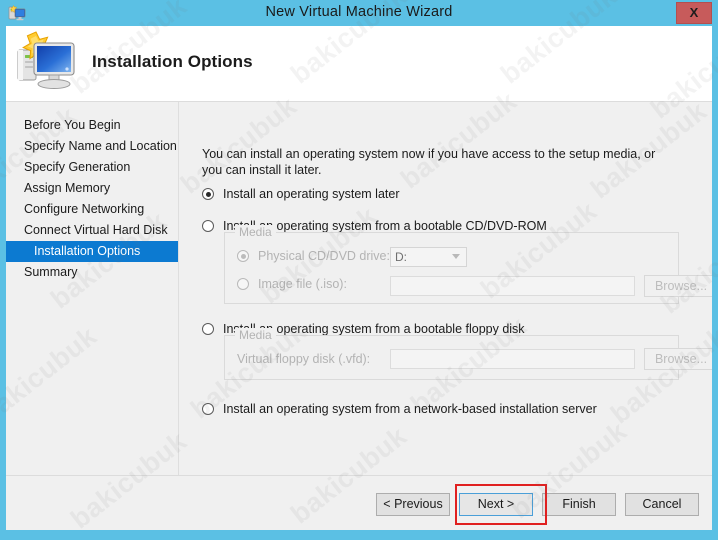 This screenshot has height=540, width=718. I want to click on image-file-label: Image file (.iso):, so click(302, 284).